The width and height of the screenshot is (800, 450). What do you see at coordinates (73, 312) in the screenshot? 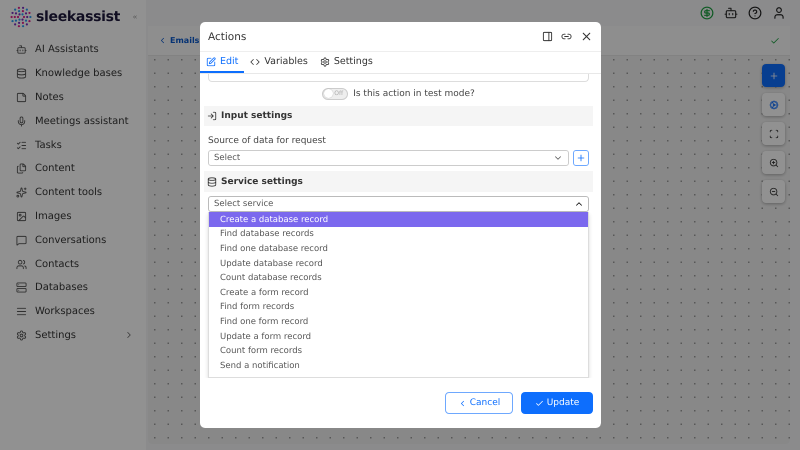
I see `sidebar-item: Workspaces` at bounding box center [73, 312].